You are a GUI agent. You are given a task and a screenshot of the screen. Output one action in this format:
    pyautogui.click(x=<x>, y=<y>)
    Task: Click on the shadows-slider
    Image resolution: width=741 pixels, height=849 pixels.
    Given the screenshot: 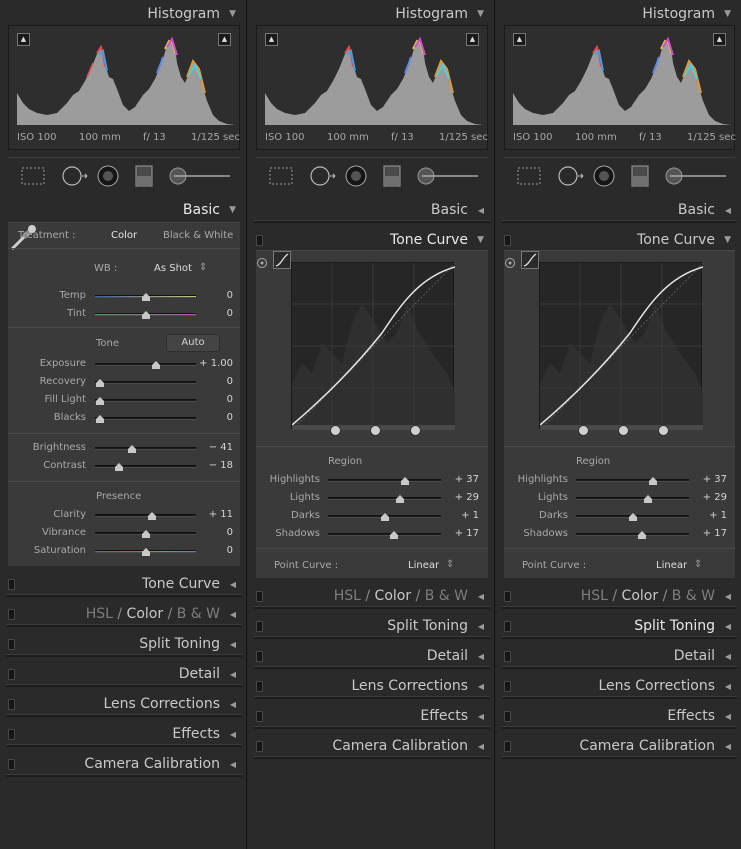 What is the action you would take?
    pyautogui.click(x=632, y=535)
    